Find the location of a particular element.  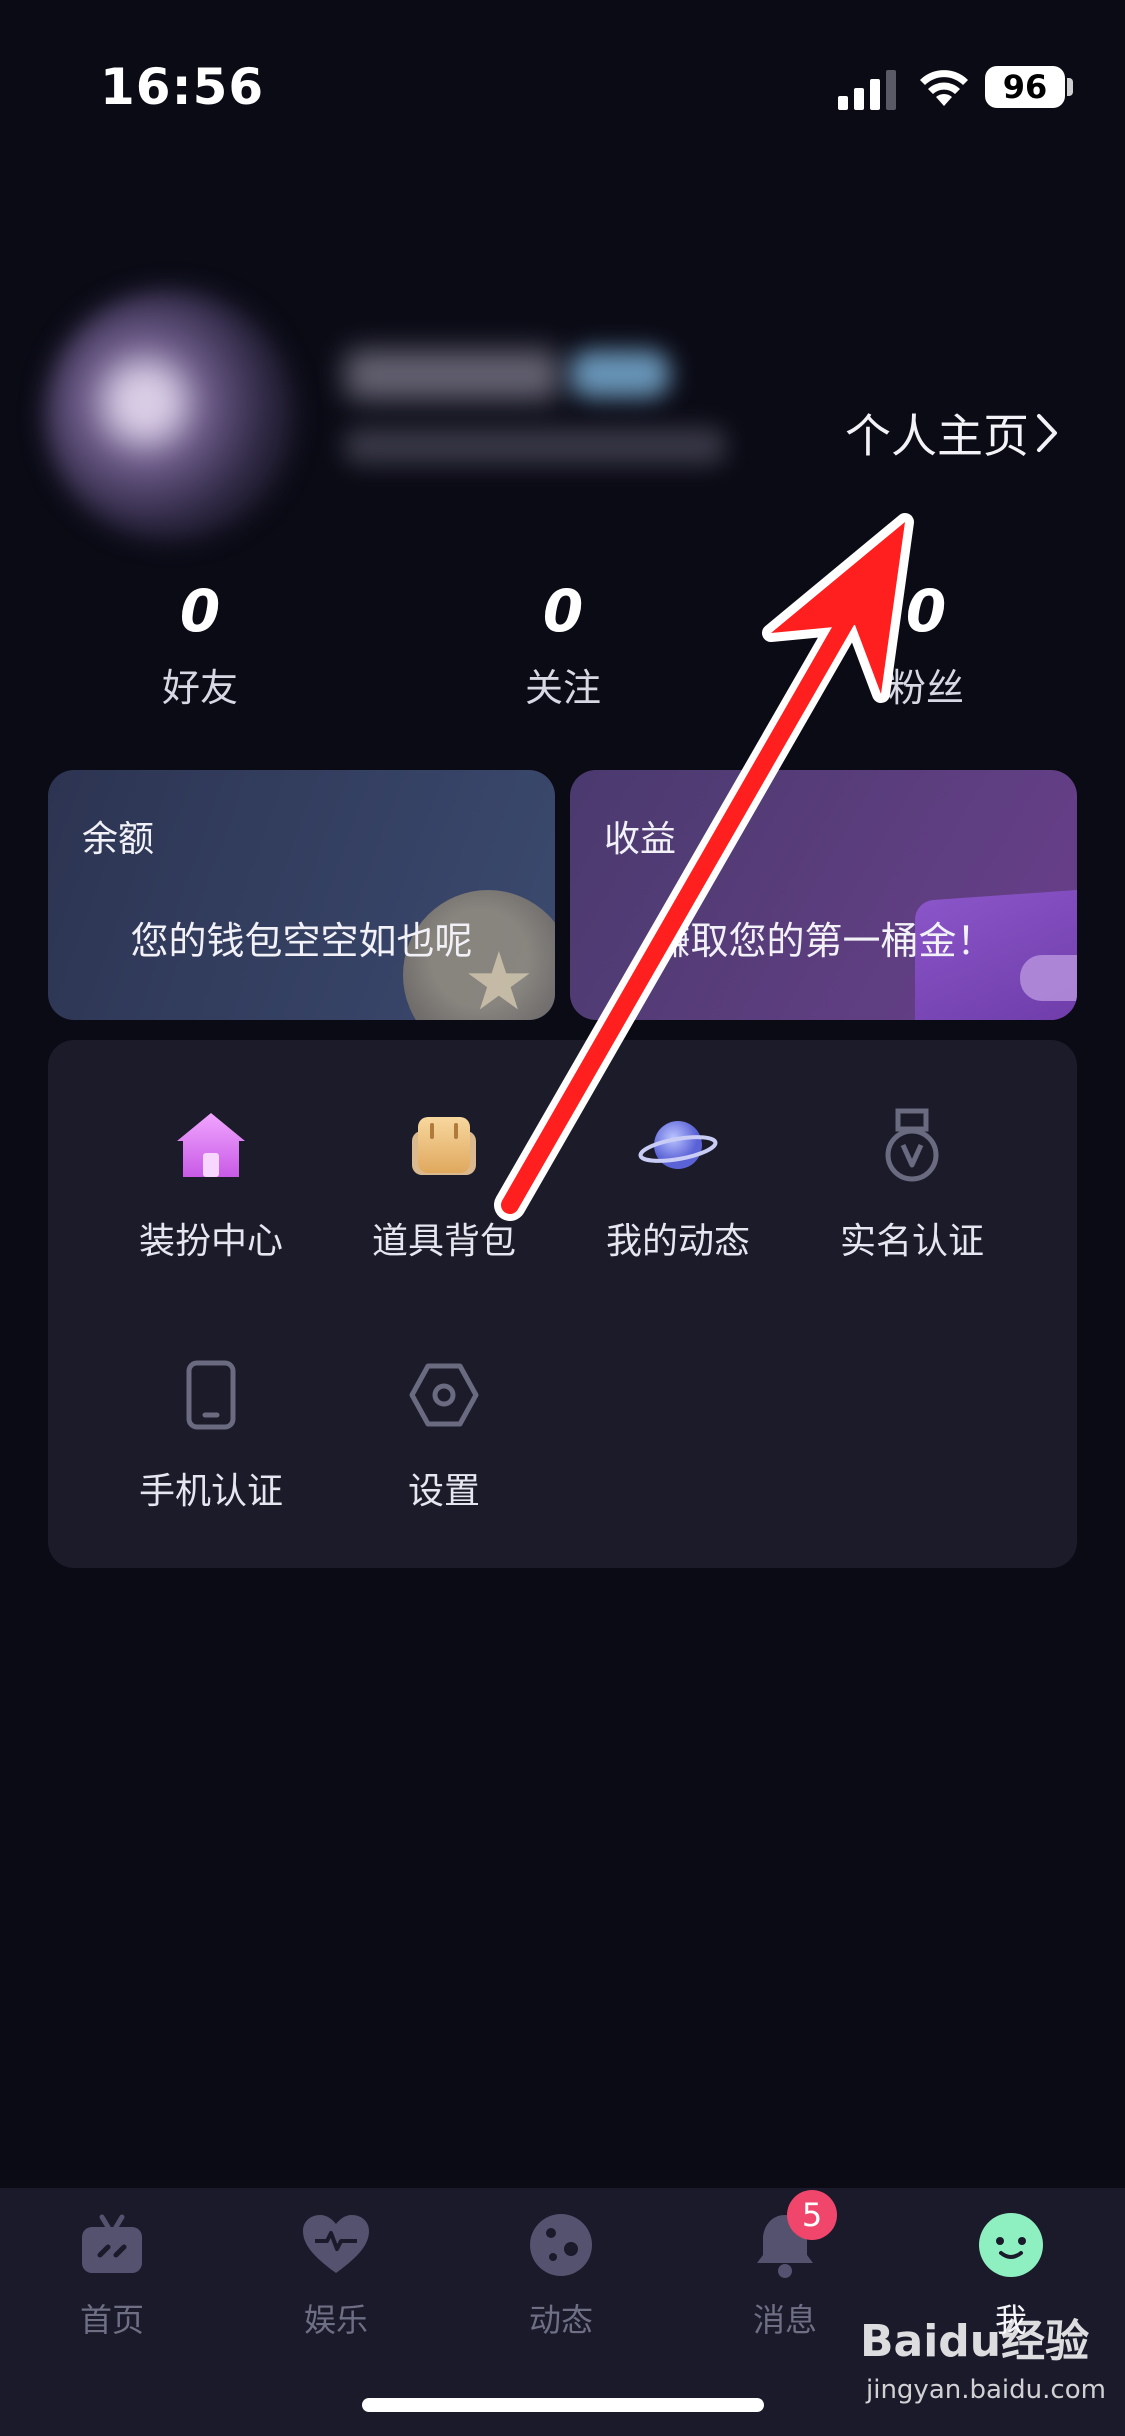

watermark-brand: Baidu经验 is located at coordinates (975, 2341).